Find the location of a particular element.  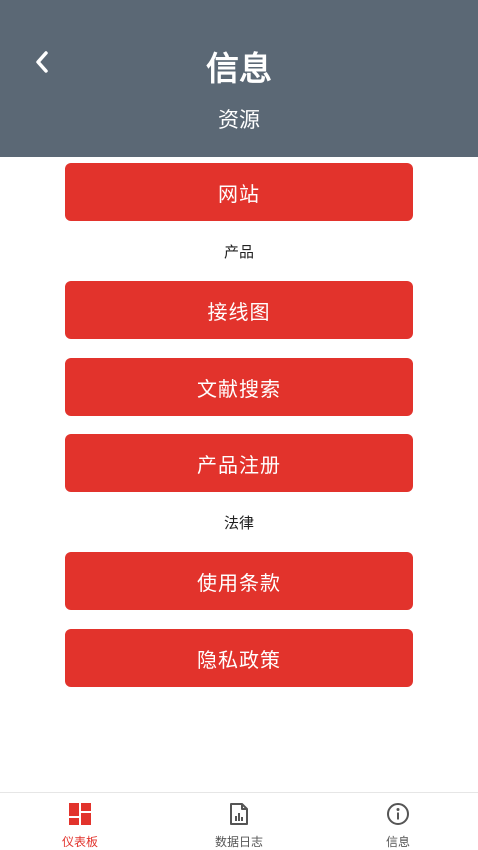

literature-search-button: 文献搜索 is located at coordinates (239, 387).